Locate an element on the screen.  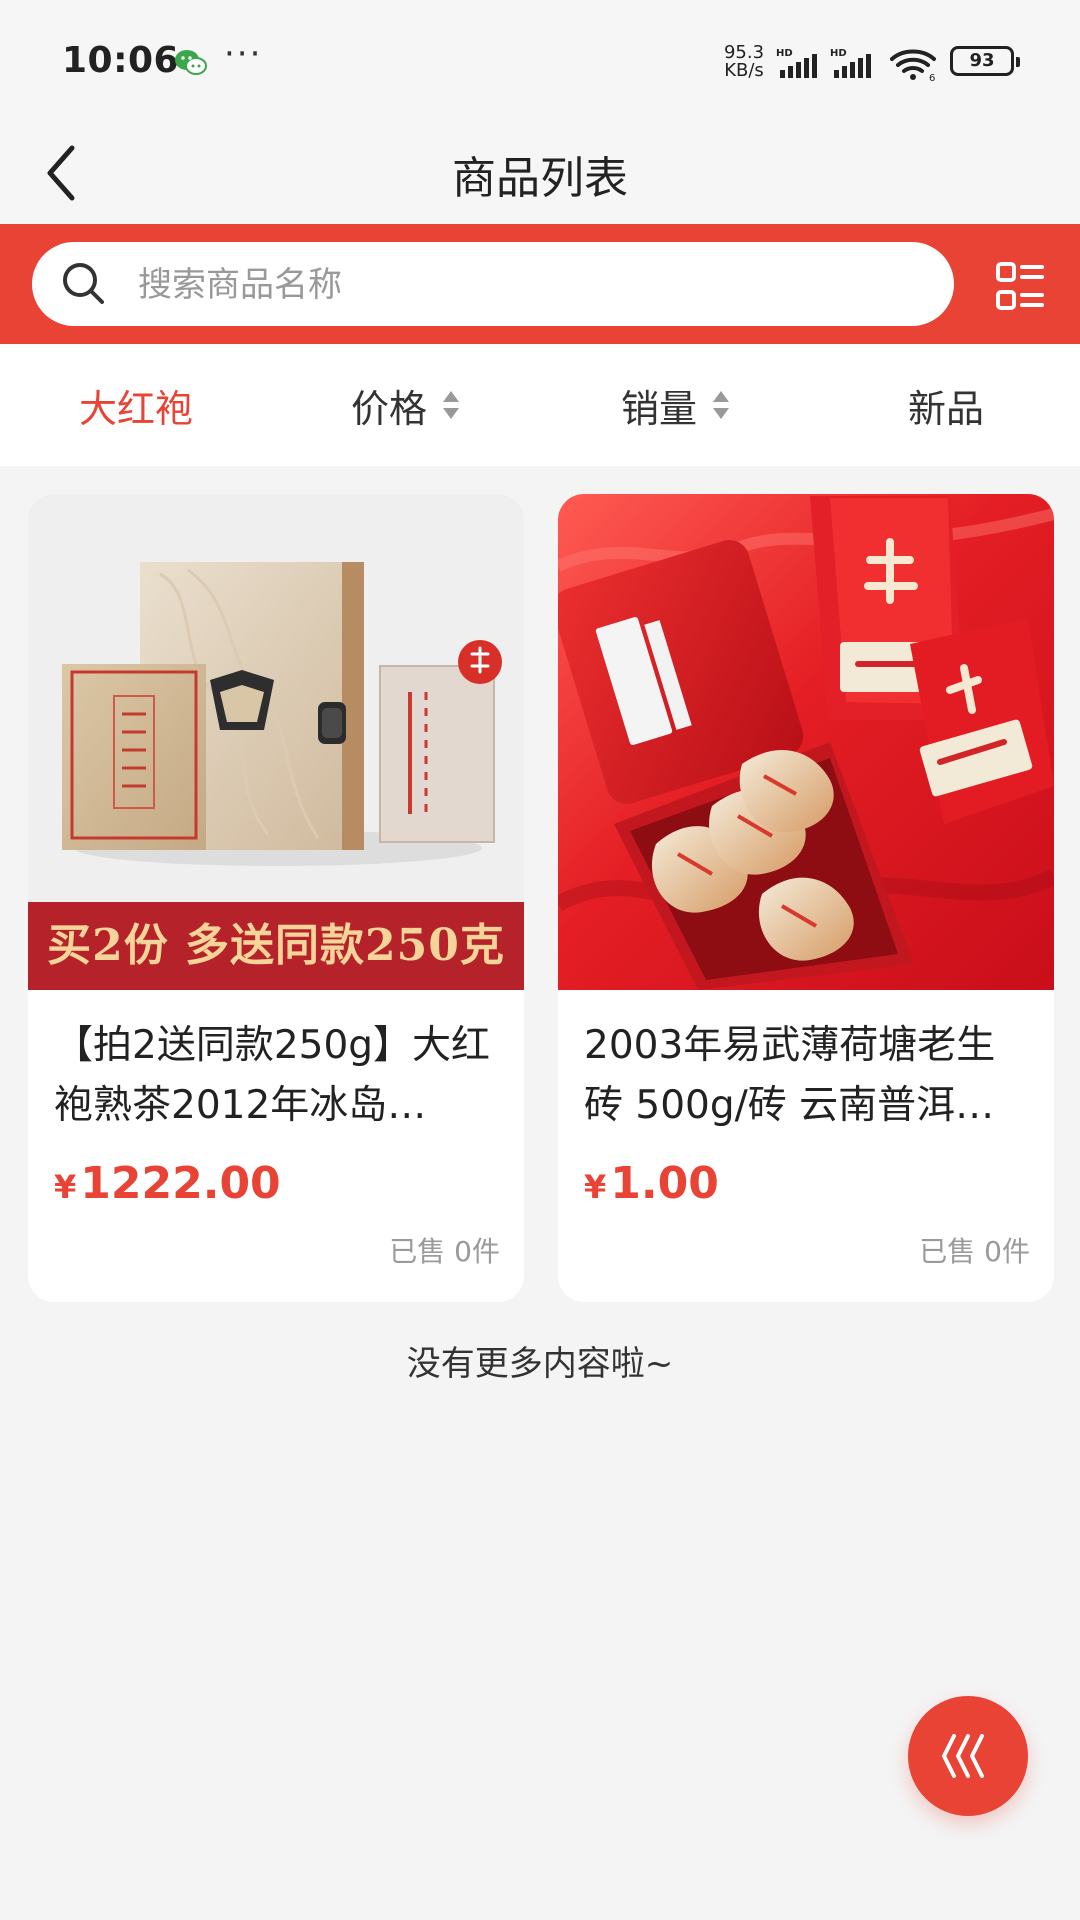
product-price: ¥1222.00 is located at coordinates (167, 1183).